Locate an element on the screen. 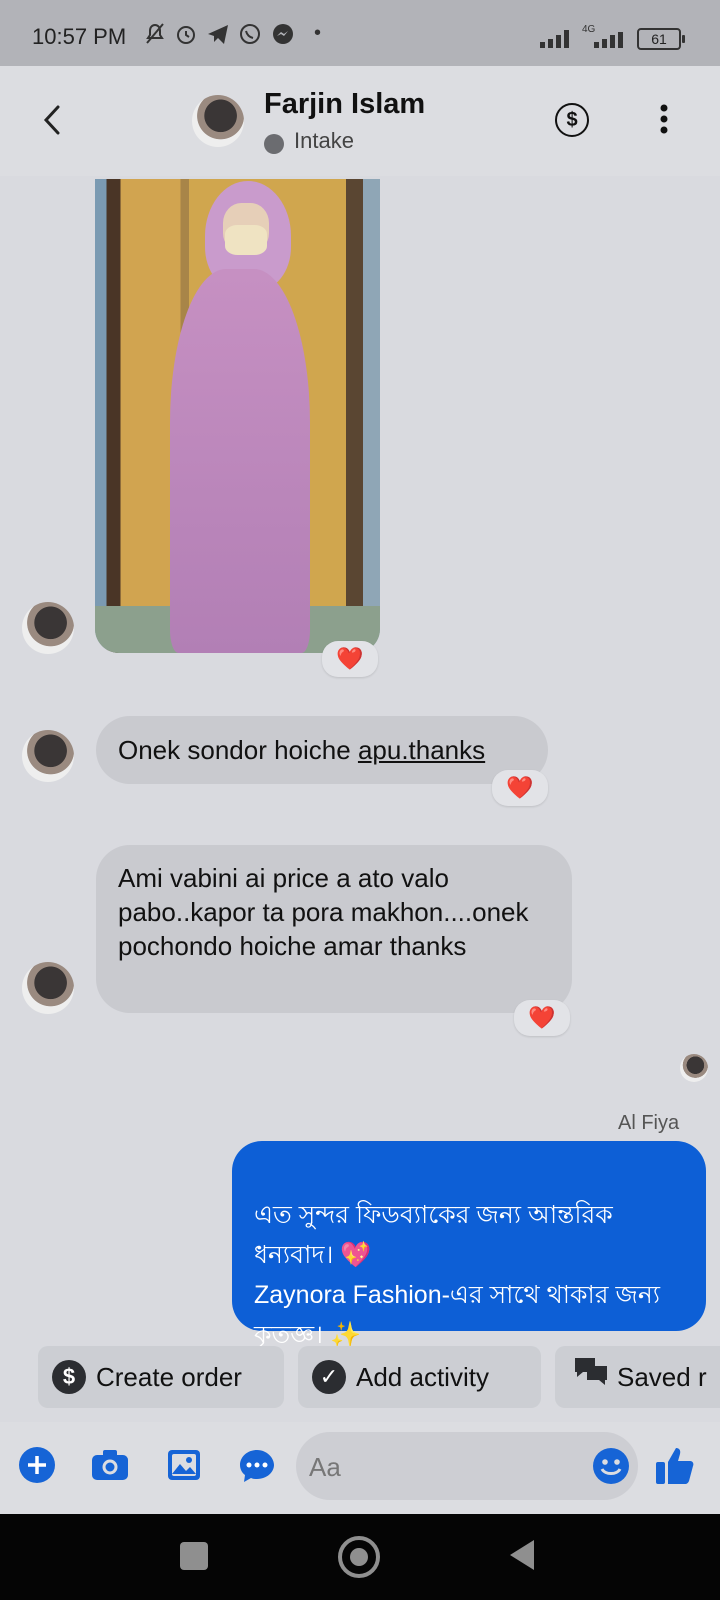 Image resolution: width=720 pixels, height=1600 pixels. chip-label: Create order is located at coordinates (169, 1377).